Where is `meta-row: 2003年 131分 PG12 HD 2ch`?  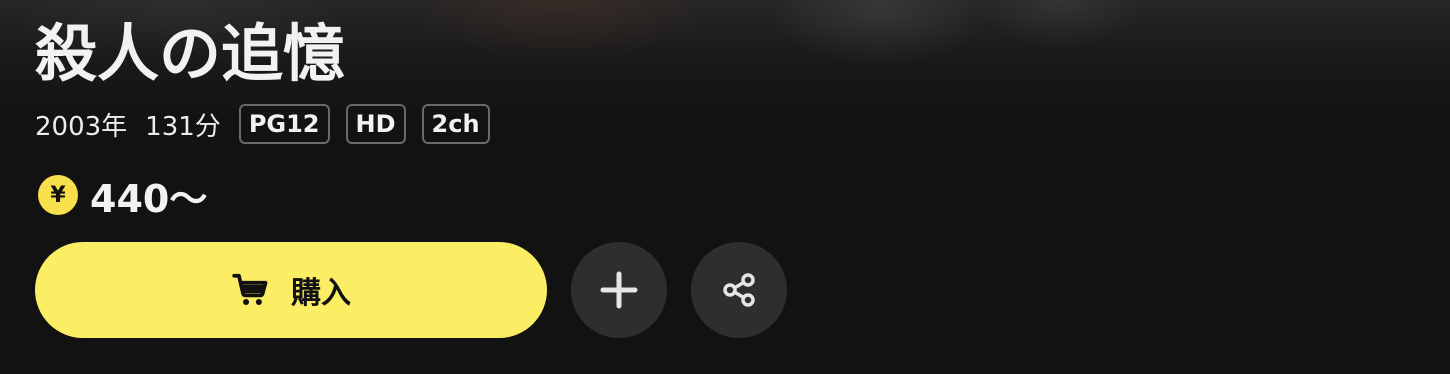
meta-row: 2003年 131分 PG12 HD 2ch is located at coordinates (270, 124).